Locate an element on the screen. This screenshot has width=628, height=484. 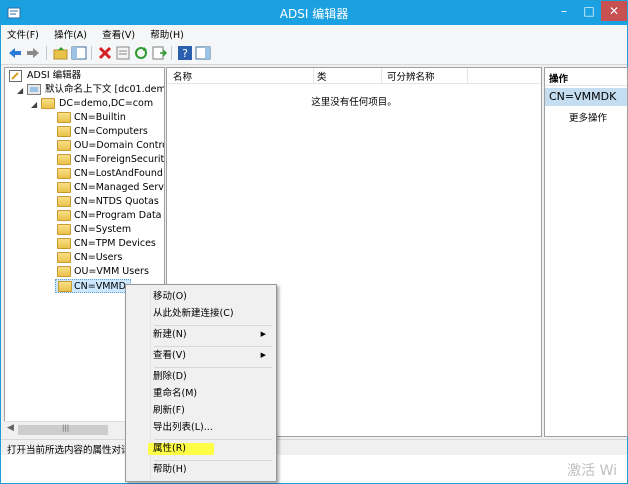
tree-item: CN=Managed Serv is located at coordinates (84, 188).